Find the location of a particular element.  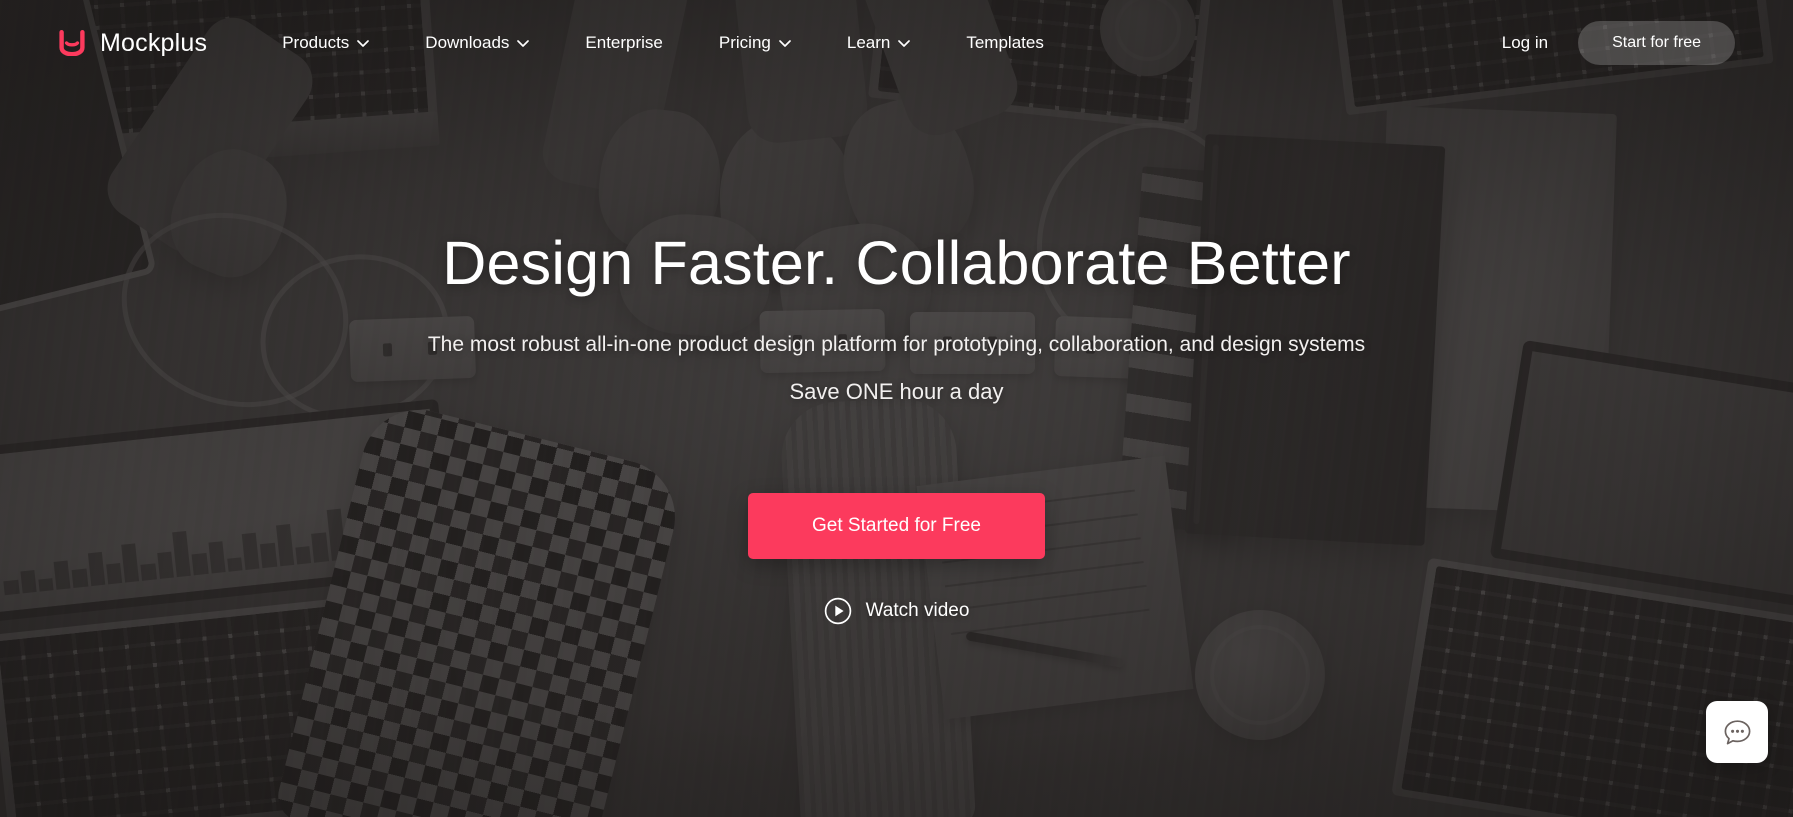

nav-item-products: Products is located at coordinates (325, 43).